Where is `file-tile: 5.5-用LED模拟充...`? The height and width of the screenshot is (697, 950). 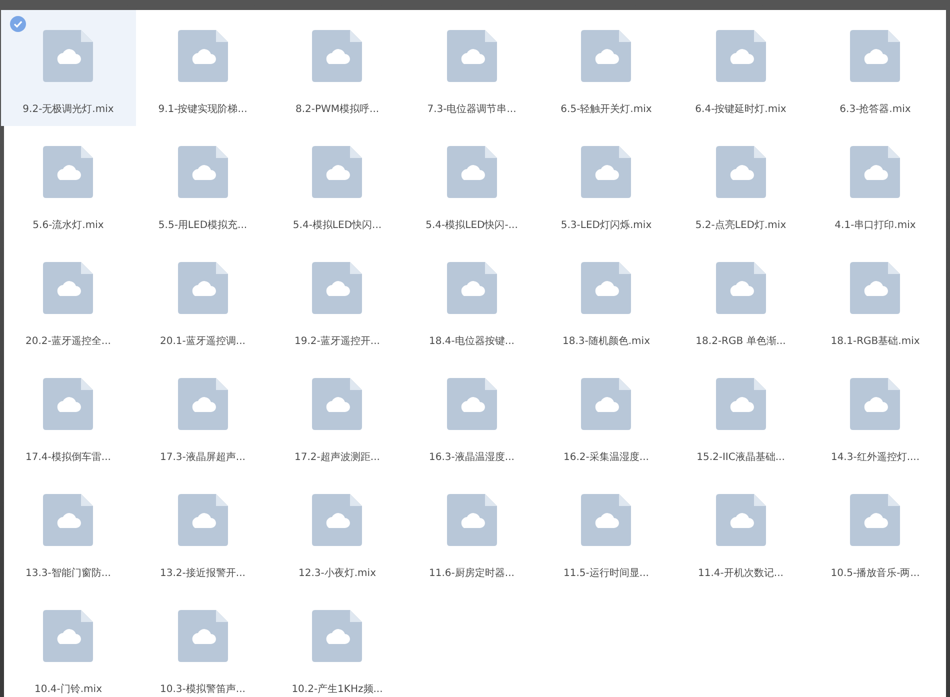
file-tile: 5.5-用LED模拟充... is located at coordinates (203, 184).